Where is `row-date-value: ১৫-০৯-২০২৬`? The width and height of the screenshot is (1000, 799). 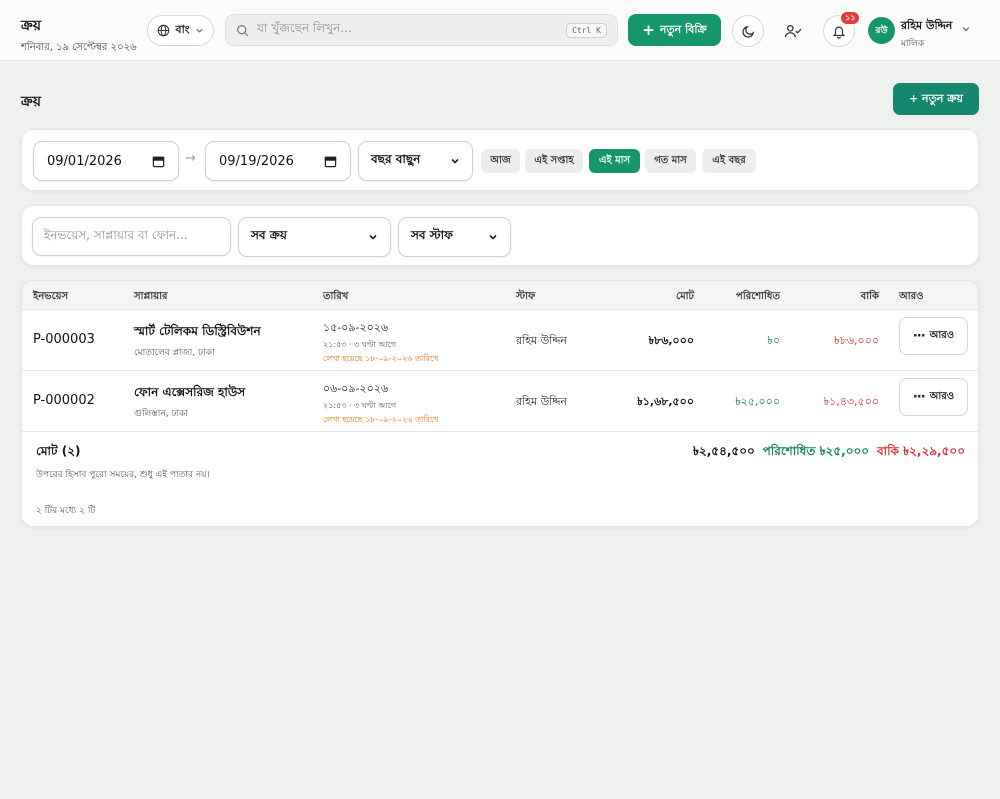
row-date-value: ১৫-০৯-২০২৬ is located at coordinates (356, 327).